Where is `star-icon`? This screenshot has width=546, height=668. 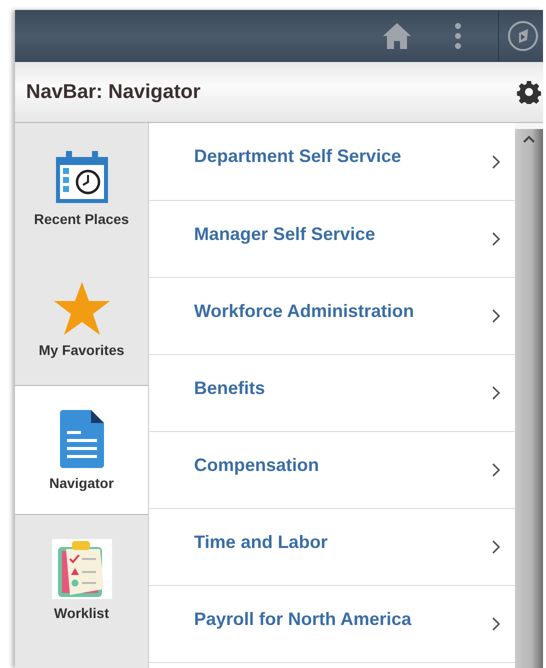
star-icon is located at coordinates (82, 308).